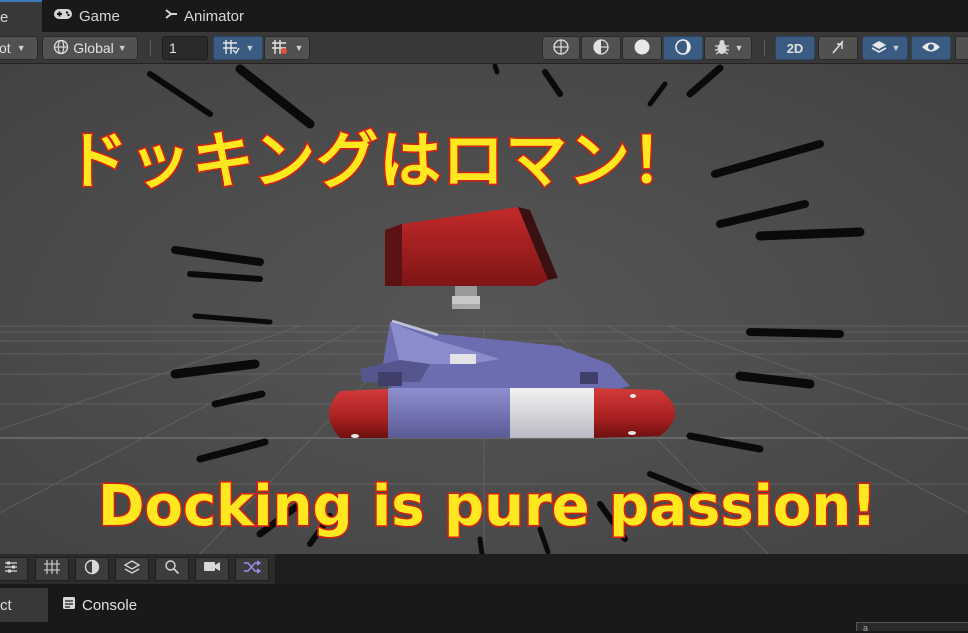  I want to click on grid-visibility-toggle: ▼, so click(238, 48).